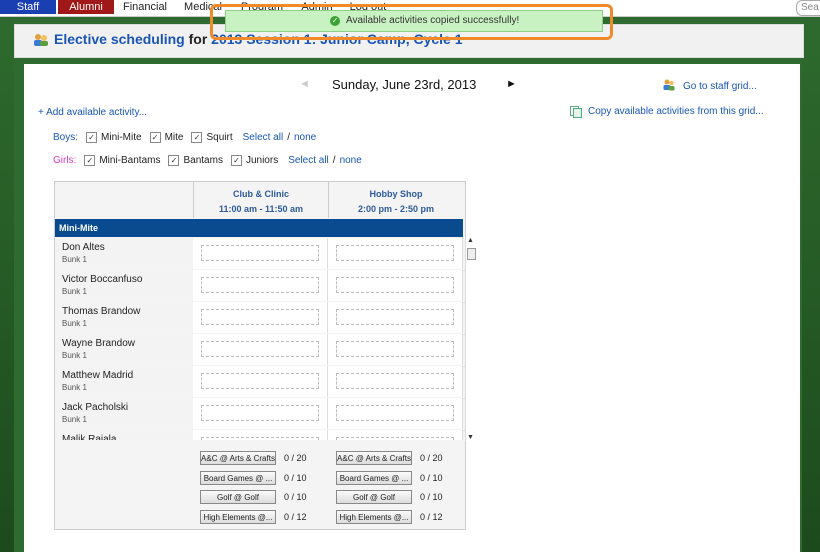  Describe the element at coordinates (174, 160) in the screenshot. I see `checkbox-bantams: ✓` at that location.